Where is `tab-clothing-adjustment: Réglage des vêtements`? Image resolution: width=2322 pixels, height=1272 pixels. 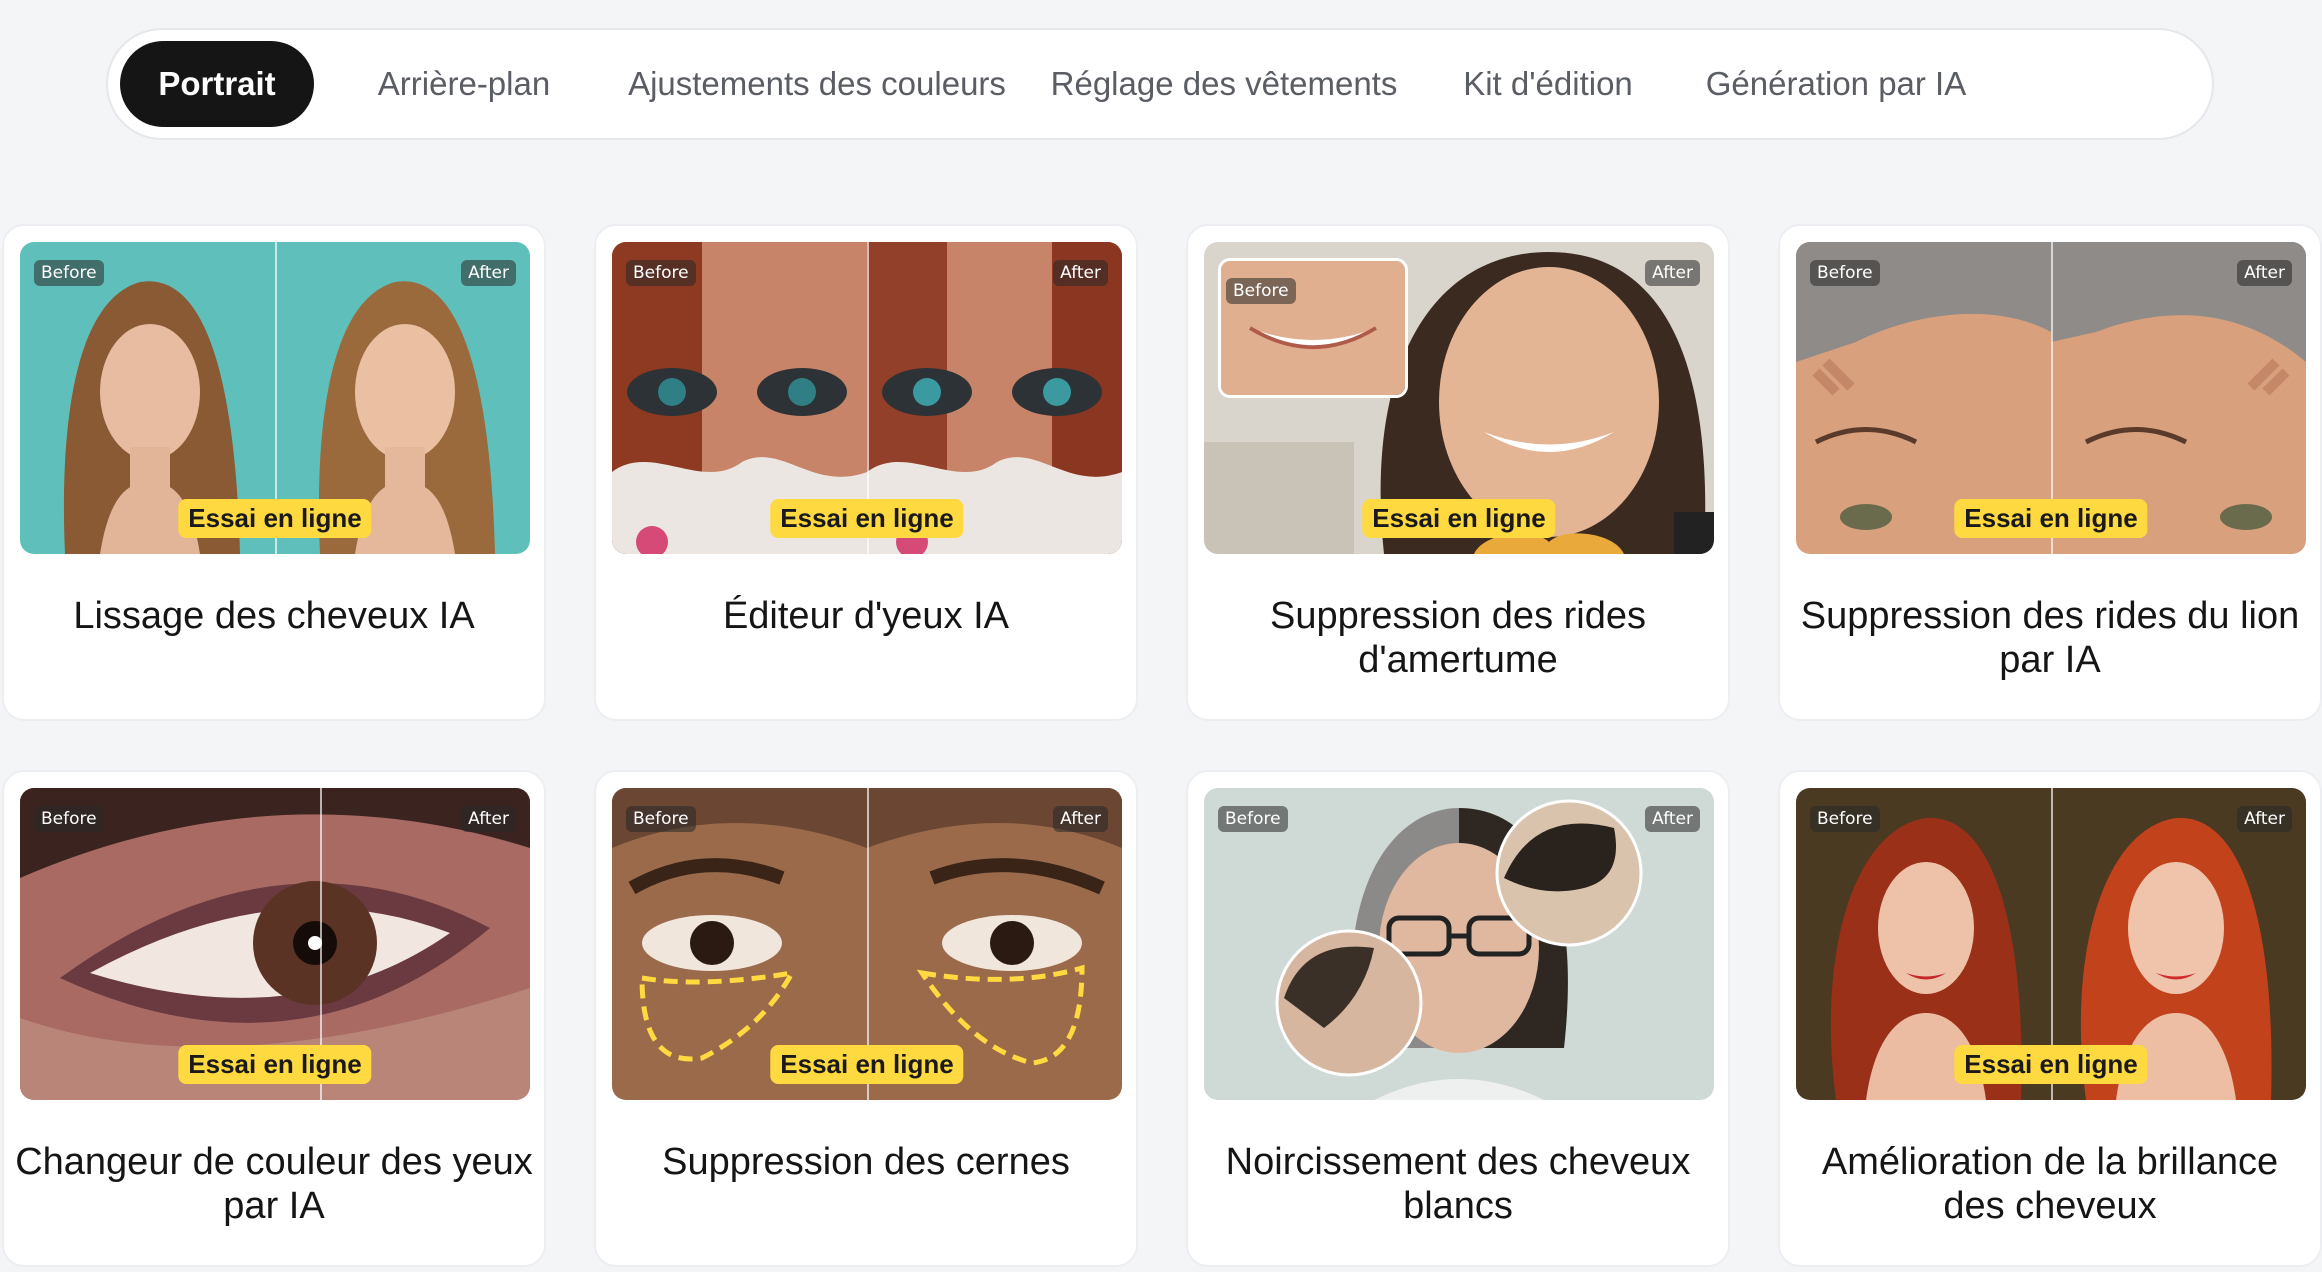 tab-clothing-adjustment: Réglage des vêtements is located at coordinates (1224, 84).